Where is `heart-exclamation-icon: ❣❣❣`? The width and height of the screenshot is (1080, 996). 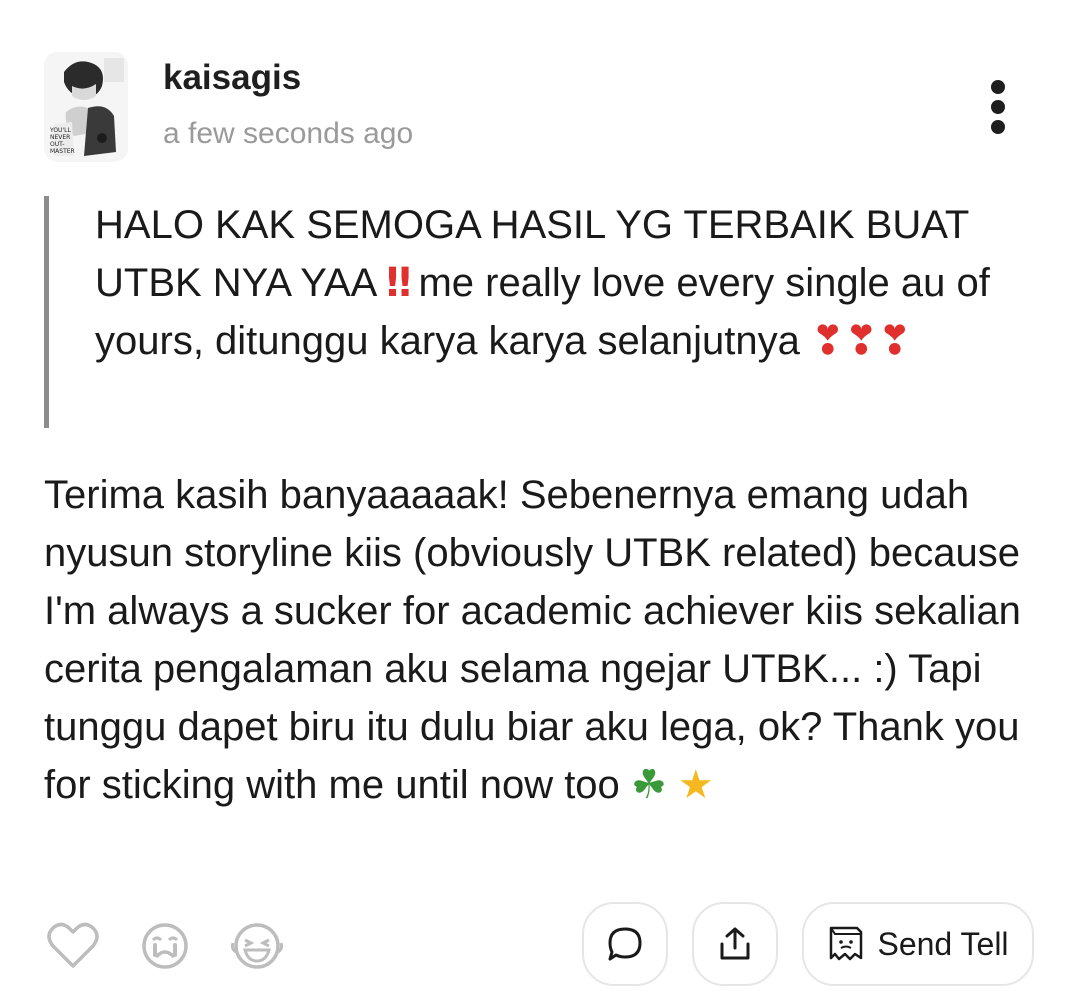 heart-exclamation-icon: ❣❣❣ is located at coordinates (861, 341).